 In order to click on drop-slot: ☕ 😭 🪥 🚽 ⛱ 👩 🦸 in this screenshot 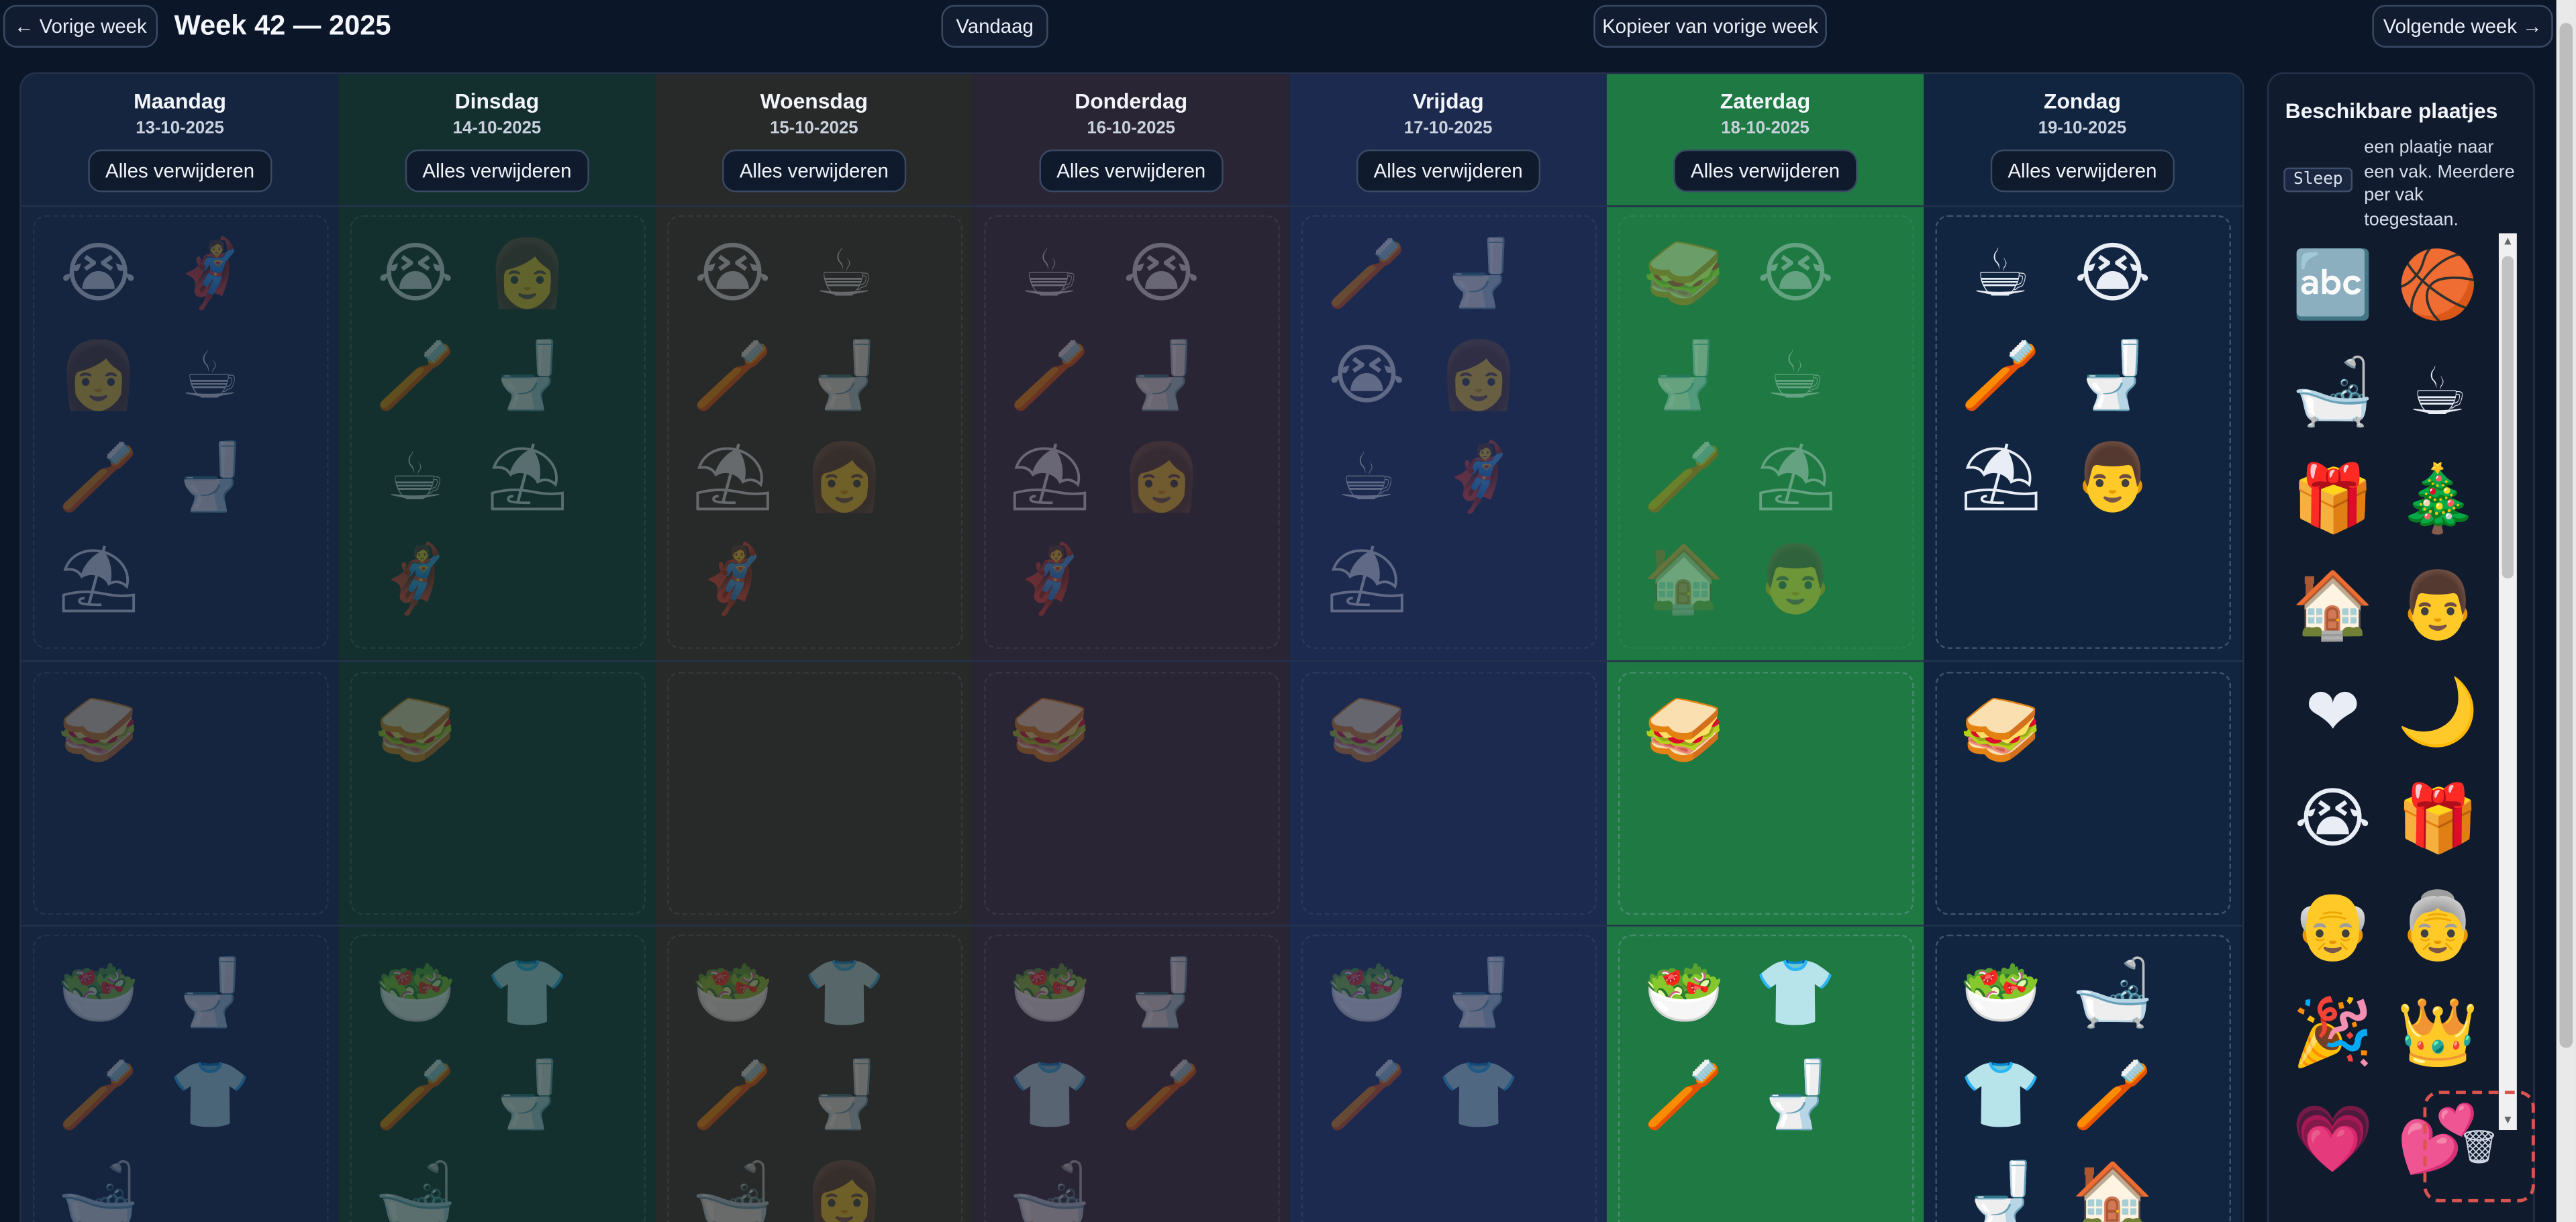, I will do `click(1132, 432)`.